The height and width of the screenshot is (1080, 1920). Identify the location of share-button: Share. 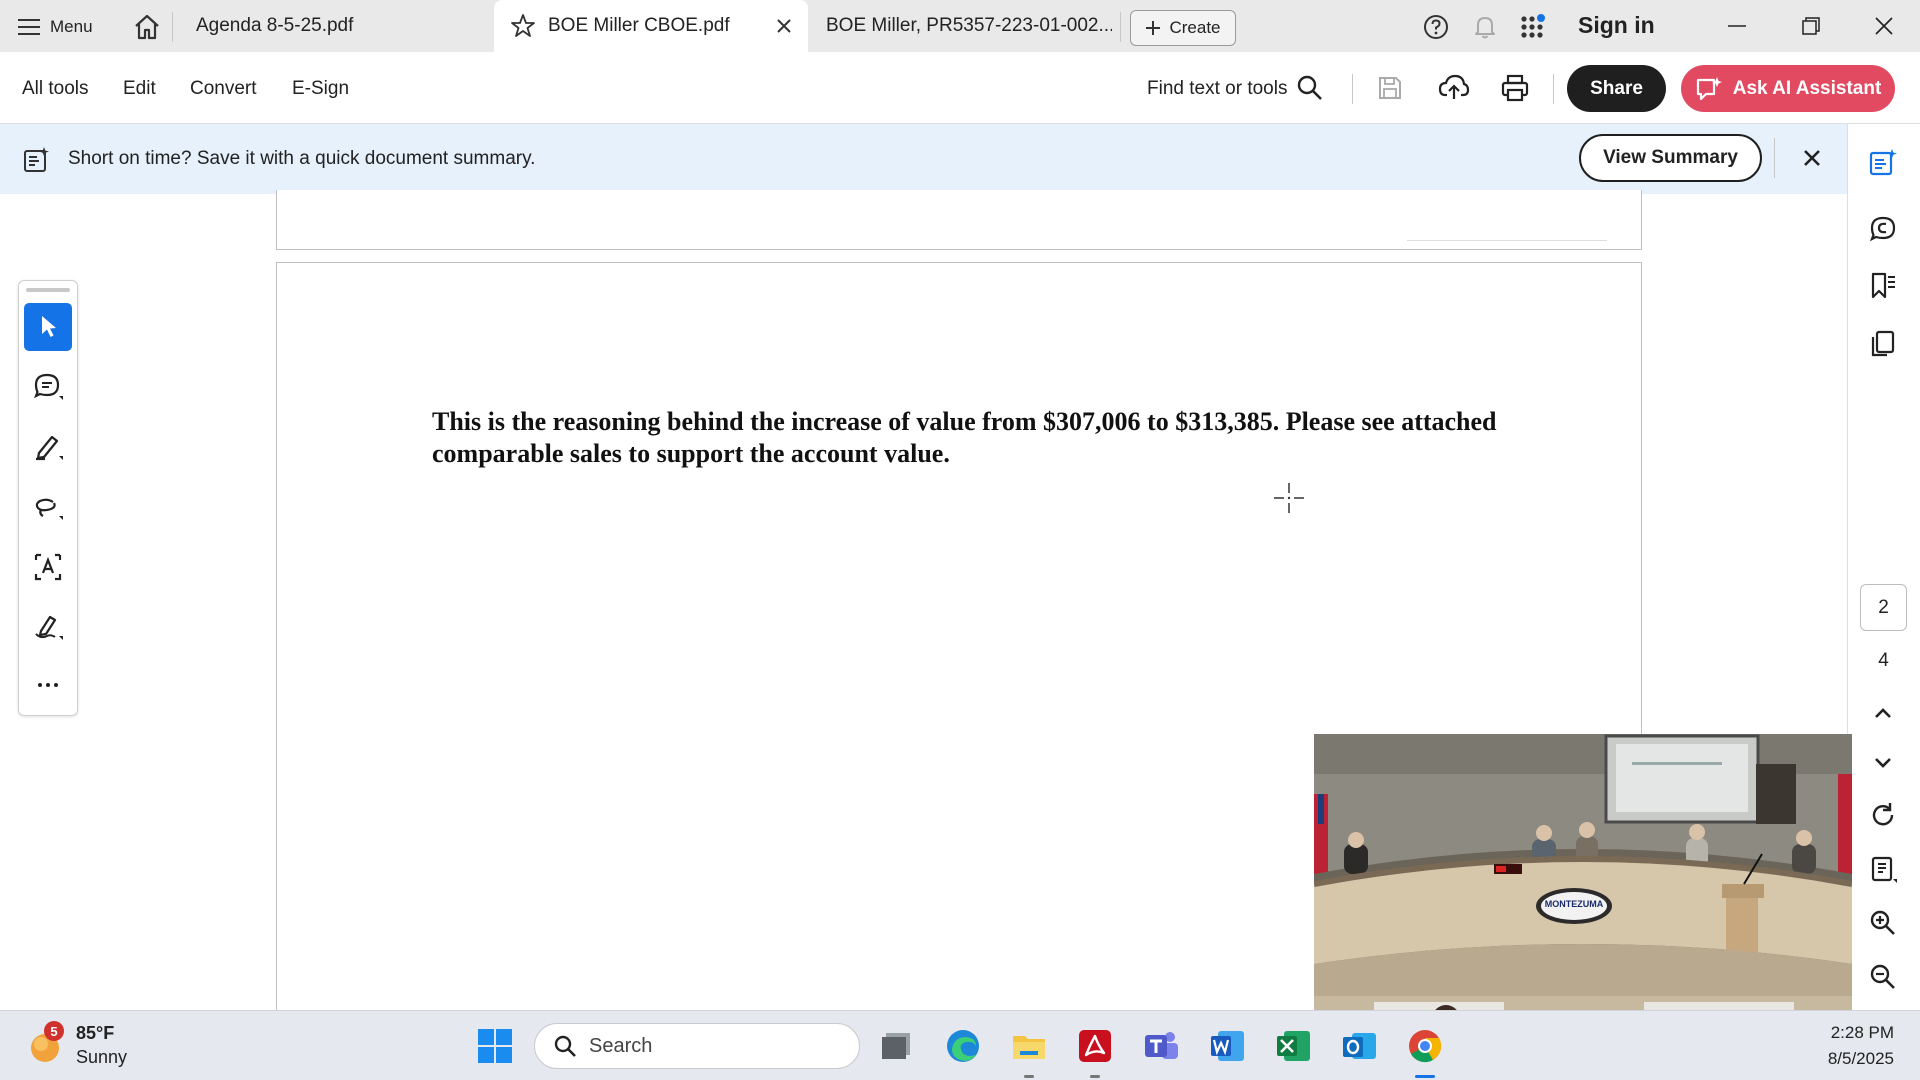
(1616, 88).